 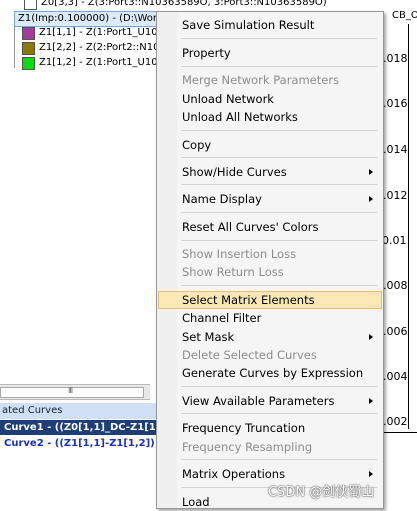 I want to click on tree-horizontal-scrollbar: III, so click(x=75, y=392).